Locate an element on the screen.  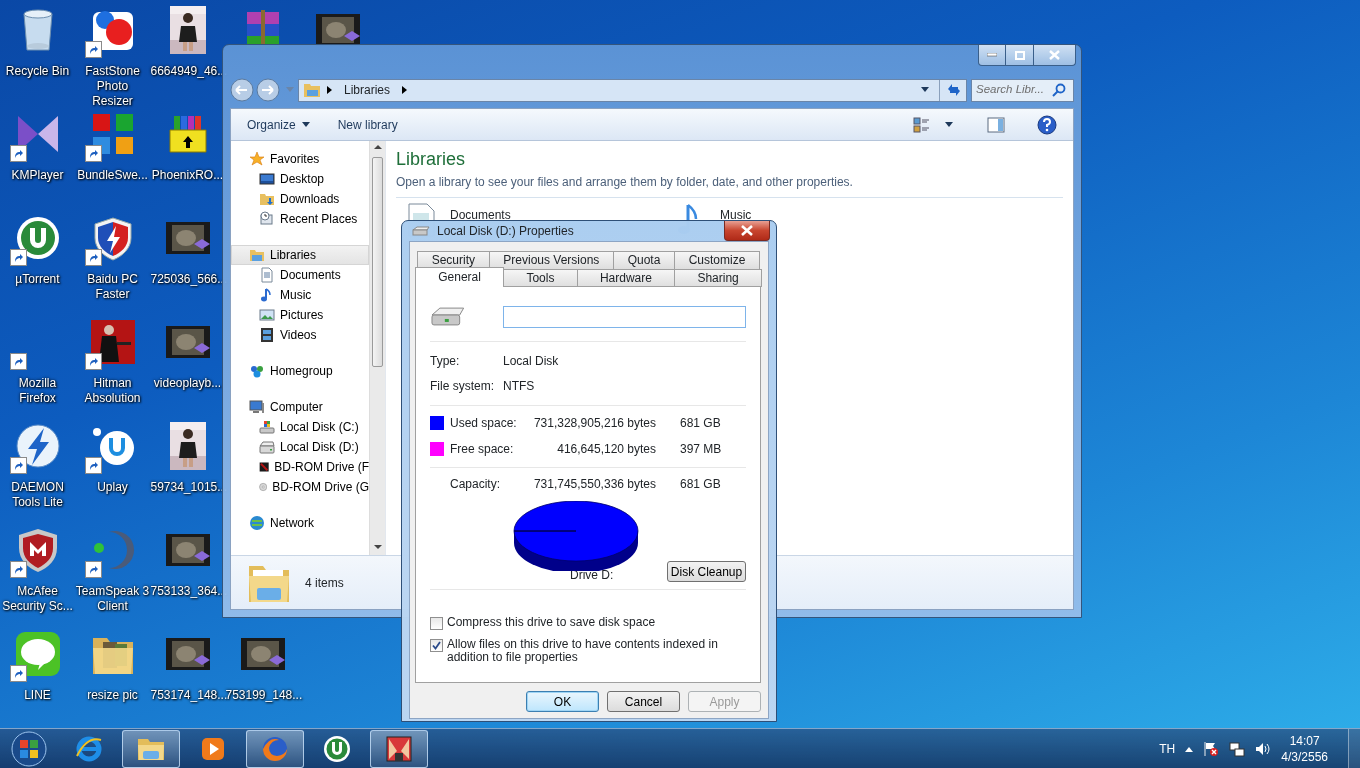
ok-button: OK is located at coordinates (562, 701).